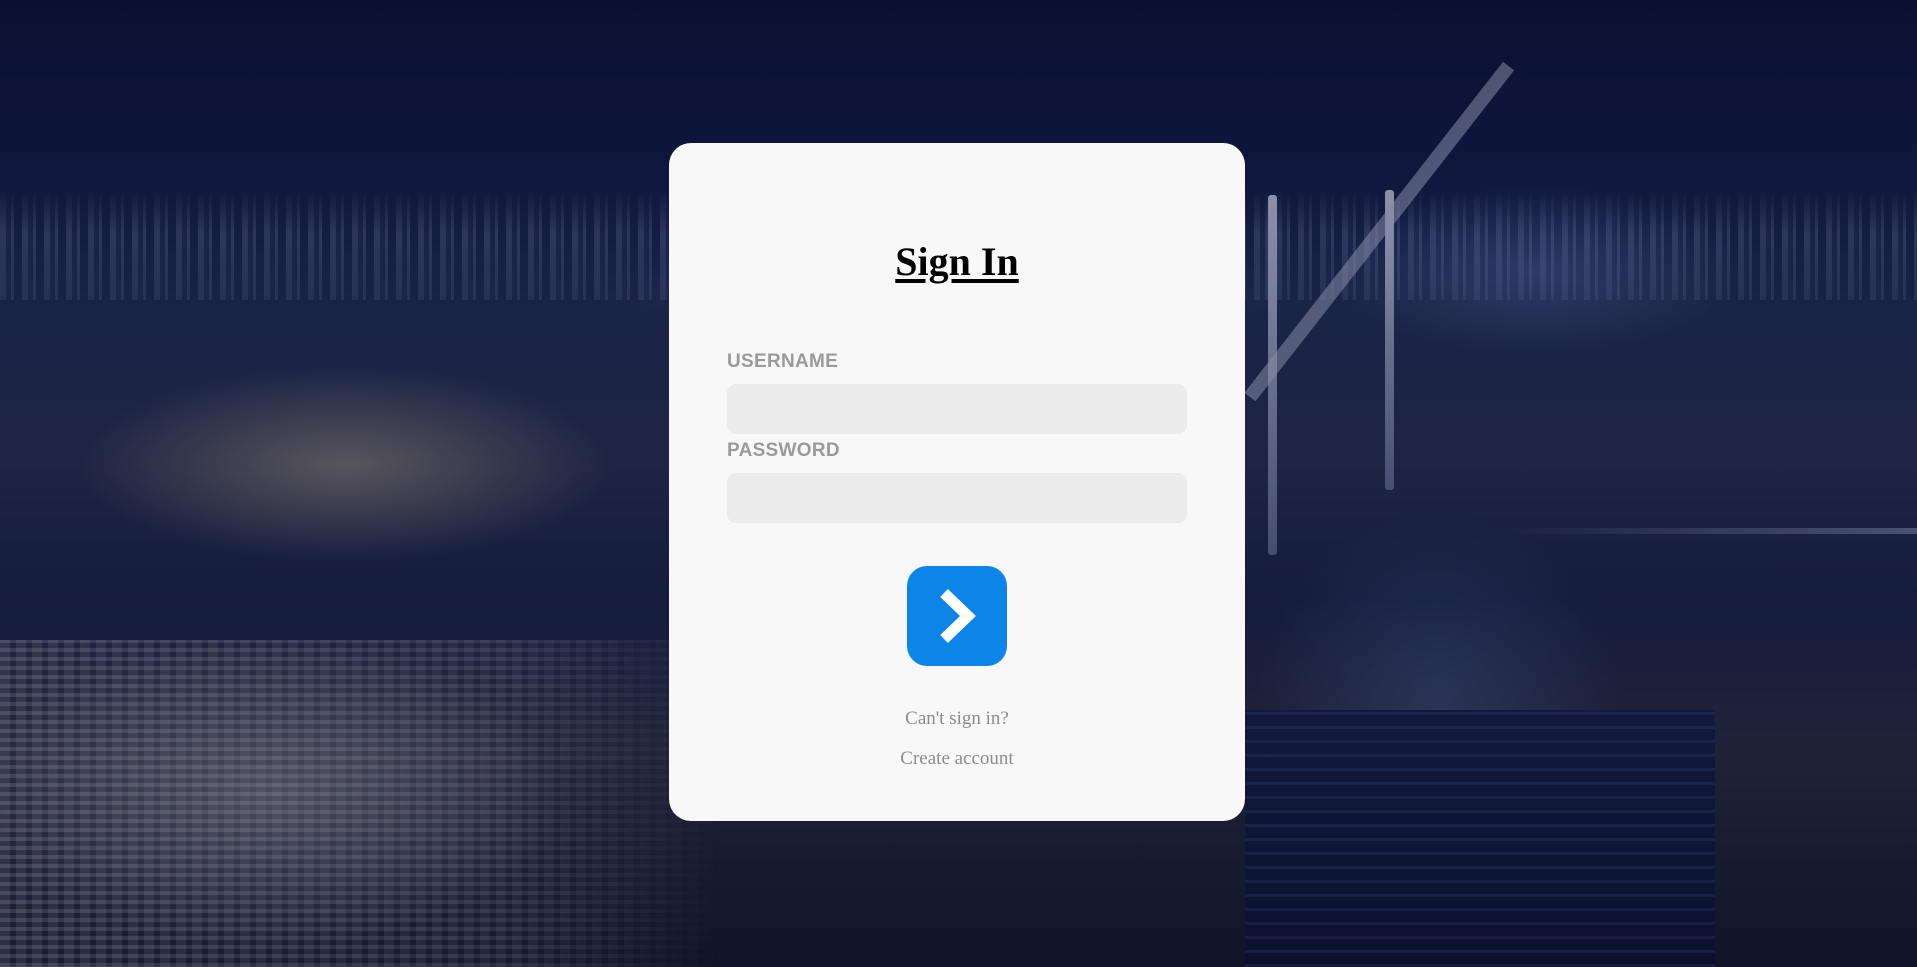  I want to click on page-title: Sign In, so click(957, 261).